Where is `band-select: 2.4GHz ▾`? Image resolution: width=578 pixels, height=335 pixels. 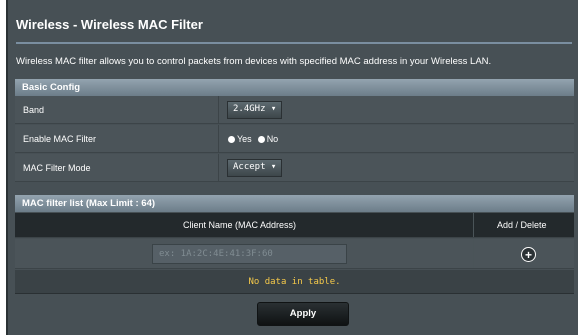
band-select: 2.4GHz ▾ is located at coordinates (255, 110).